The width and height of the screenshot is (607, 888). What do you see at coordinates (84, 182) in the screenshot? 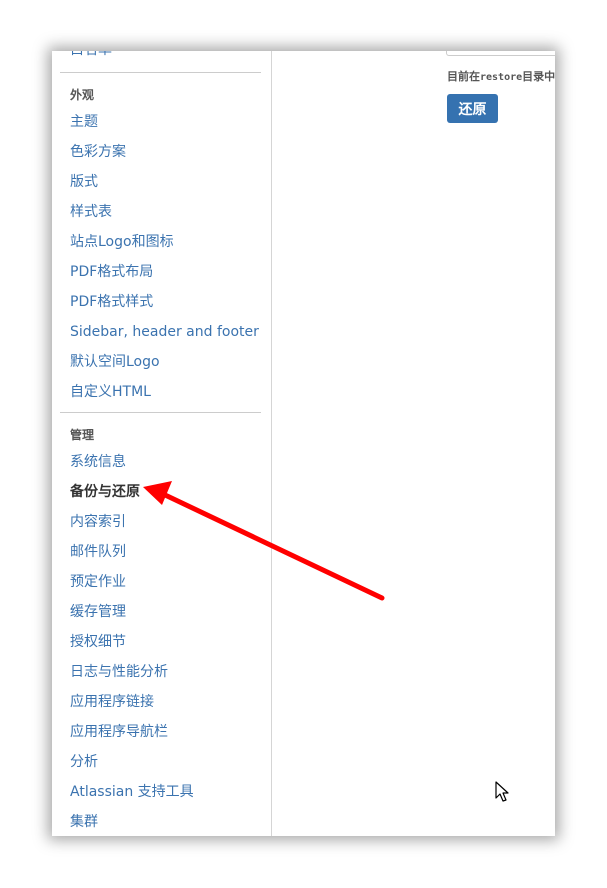
I see `sidebar-item-layout: 版式` at bounding box center [84, 182].